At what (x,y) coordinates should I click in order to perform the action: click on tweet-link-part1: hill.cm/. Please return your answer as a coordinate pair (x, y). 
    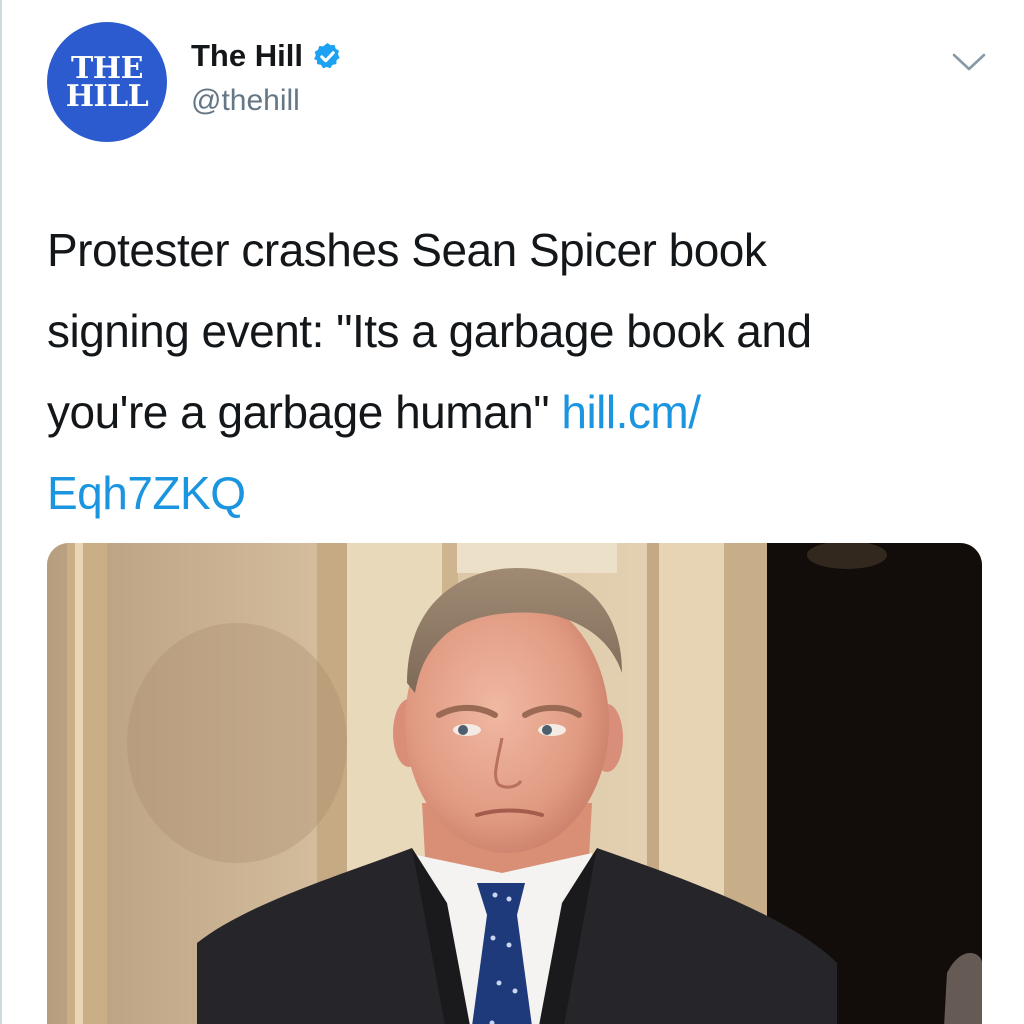
    Looking at the image, I should click on (631, 412).